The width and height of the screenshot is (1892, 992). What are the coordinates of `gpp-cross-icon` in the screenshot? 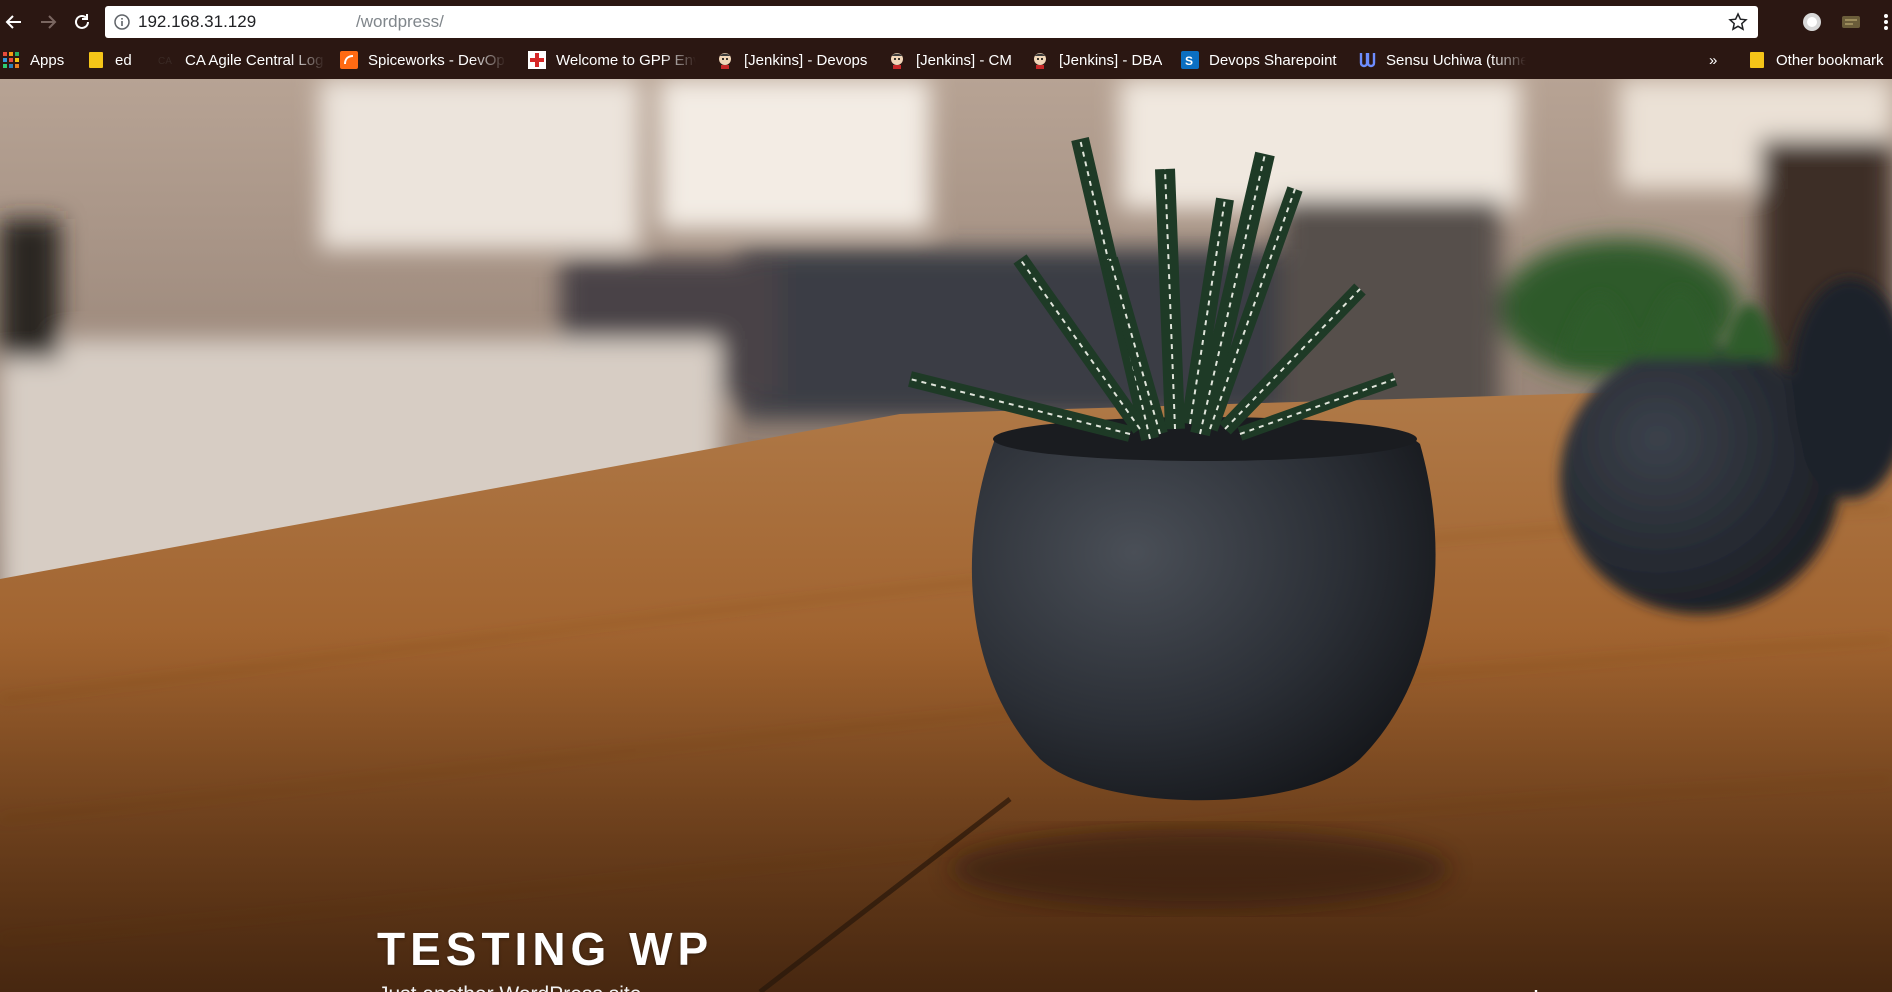 It's located at (537, 60).